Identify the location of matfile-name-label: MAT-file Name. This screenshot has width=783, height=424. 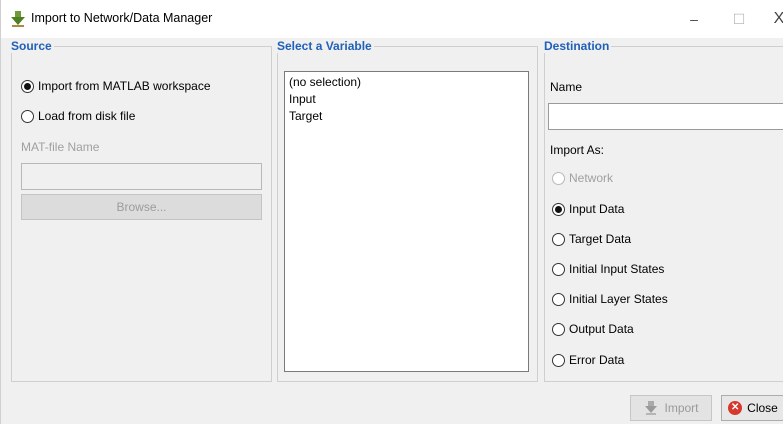
(60, 147).